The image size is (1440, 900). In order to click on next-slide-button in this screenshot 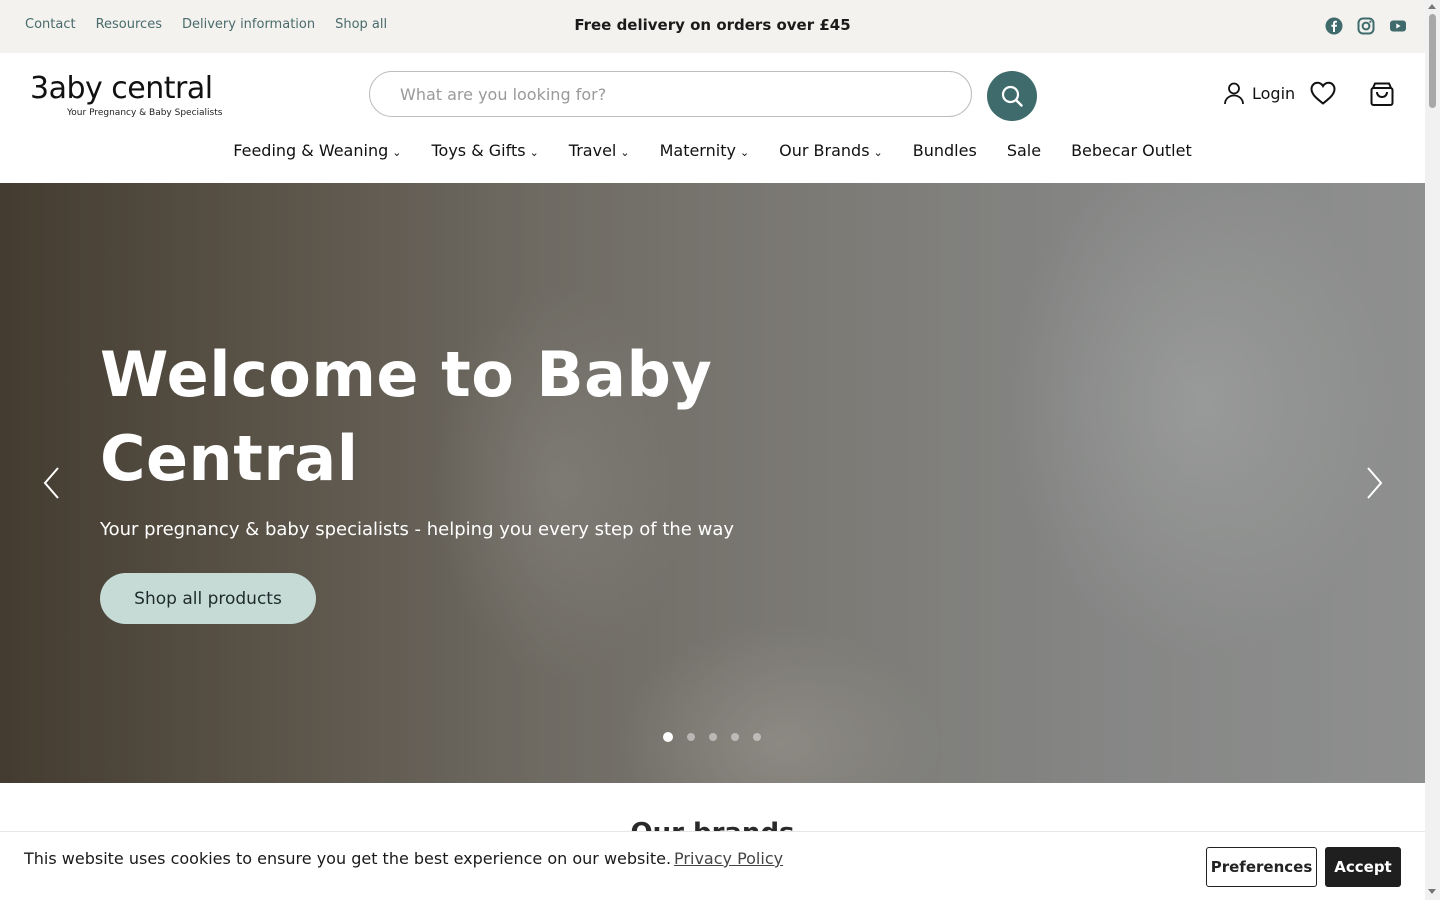, I will do `click(1373, 483)`.